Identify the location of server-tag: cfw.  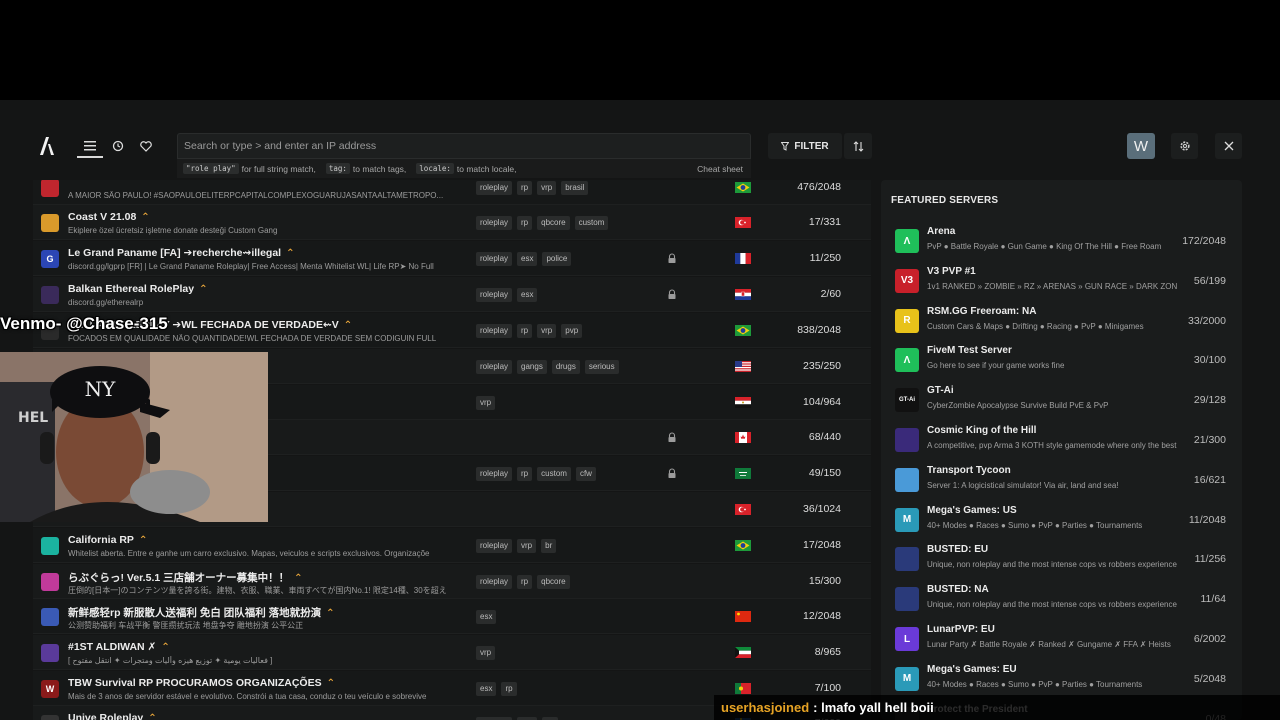
(585, 474).